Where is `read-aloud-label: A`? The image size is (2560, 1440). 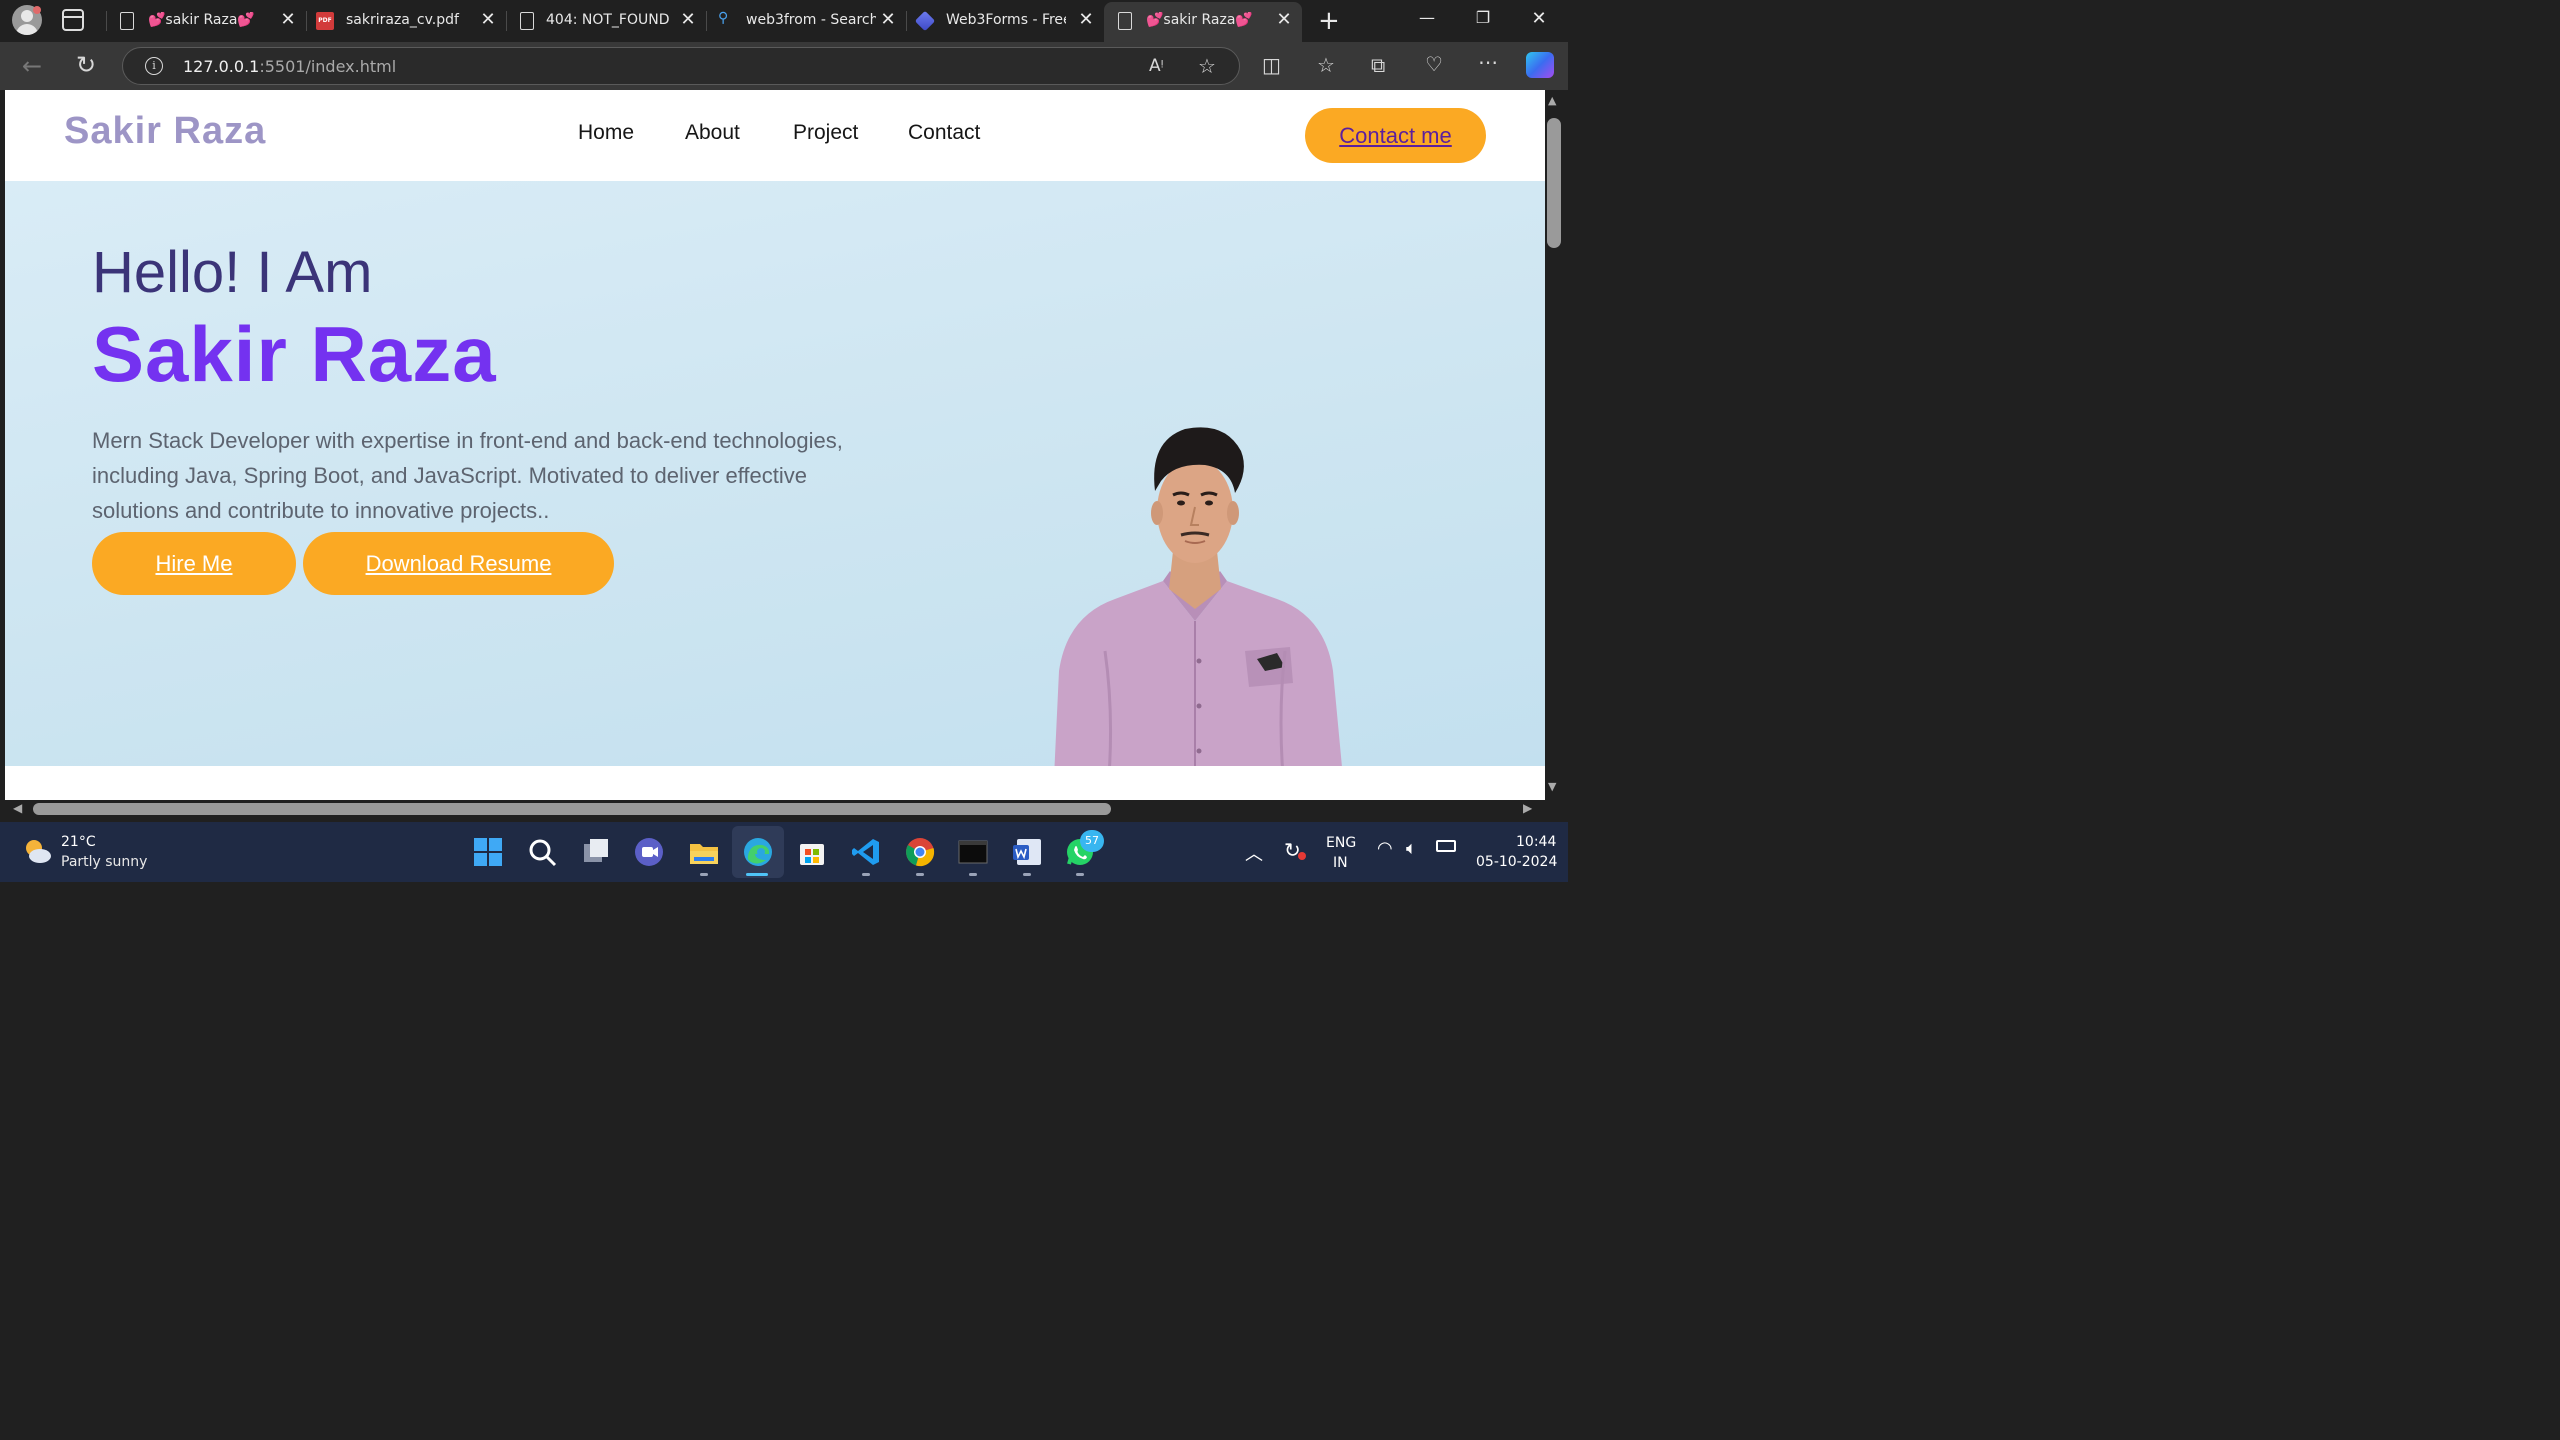
read-aloud-label: A is located at coordinates (1155, 66).